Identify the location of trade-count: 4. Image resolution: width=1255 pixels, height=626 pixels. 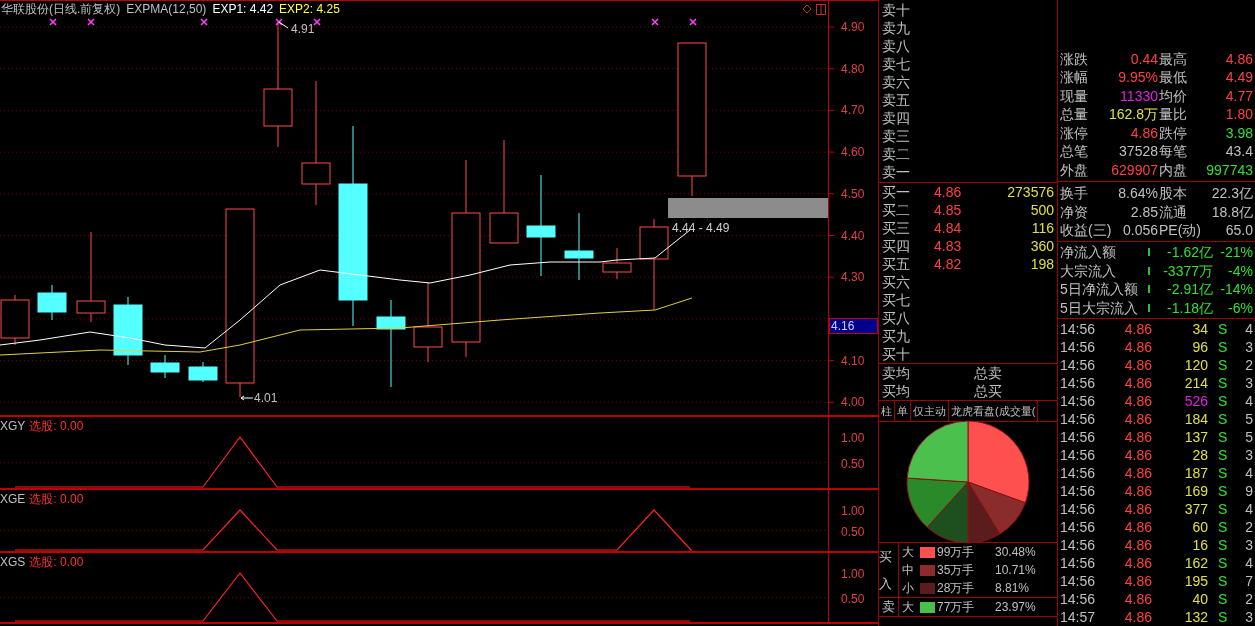
(1248, 563).